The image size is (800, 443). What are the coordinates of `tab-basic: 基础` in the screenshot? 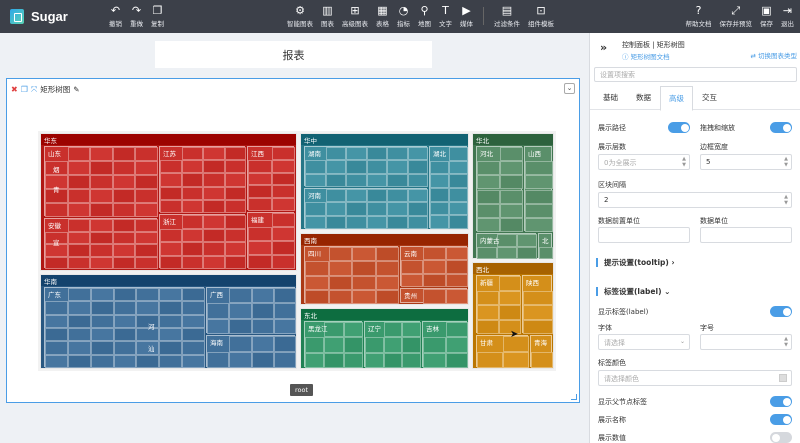 It's located at (610, 97).